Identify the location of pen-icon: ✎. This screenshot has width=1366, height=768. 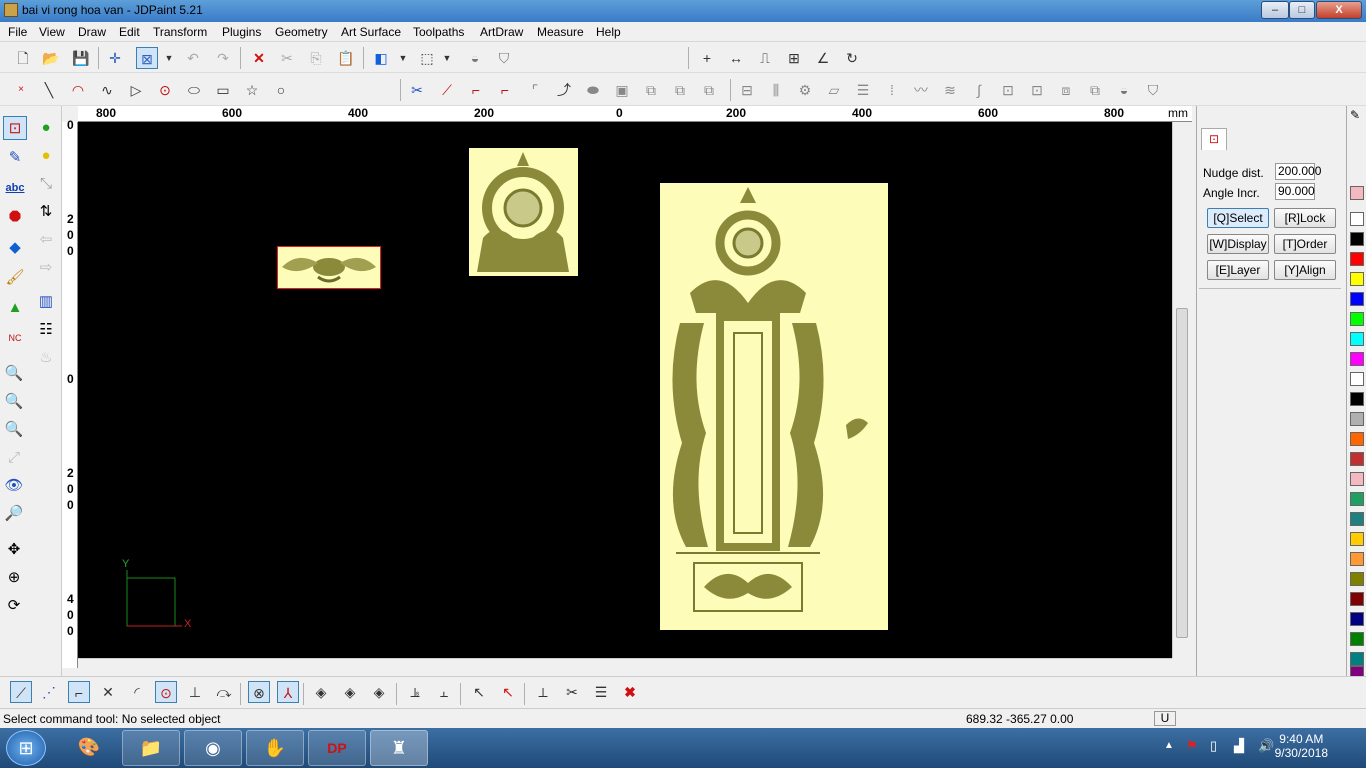
(1355, 115).